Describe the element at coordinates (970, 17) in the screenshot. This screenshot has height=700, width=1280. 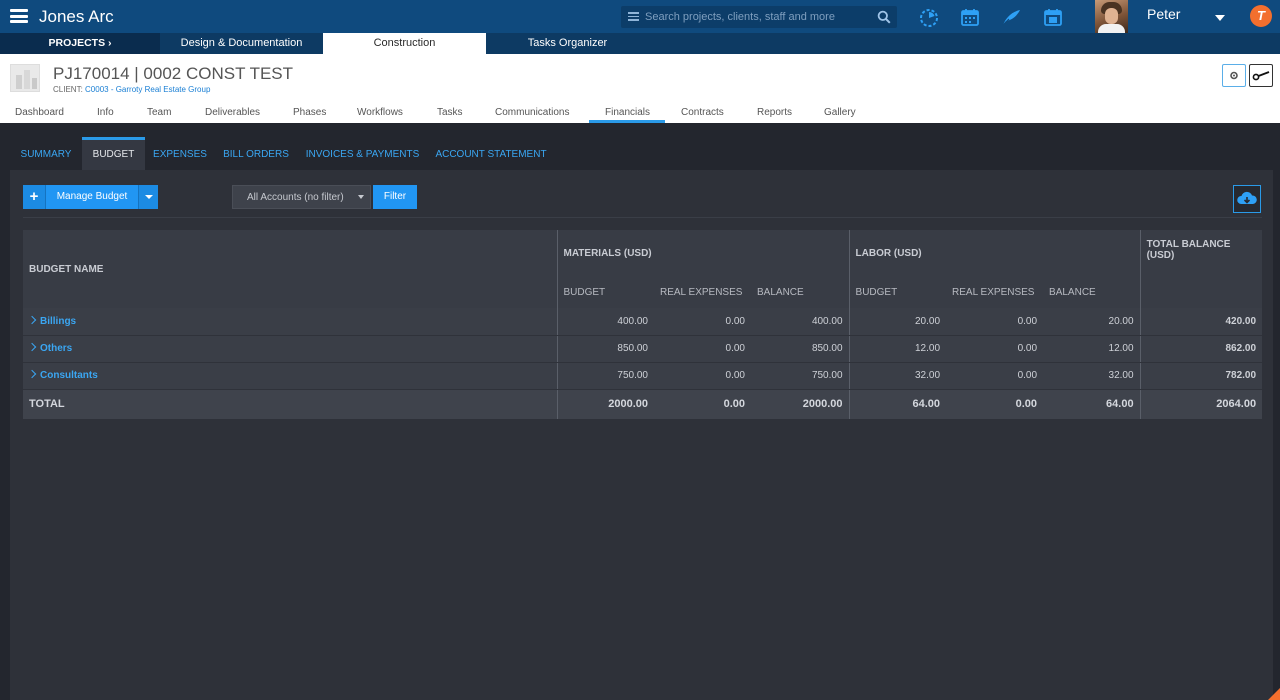
I see `calendar-icon` at that location.